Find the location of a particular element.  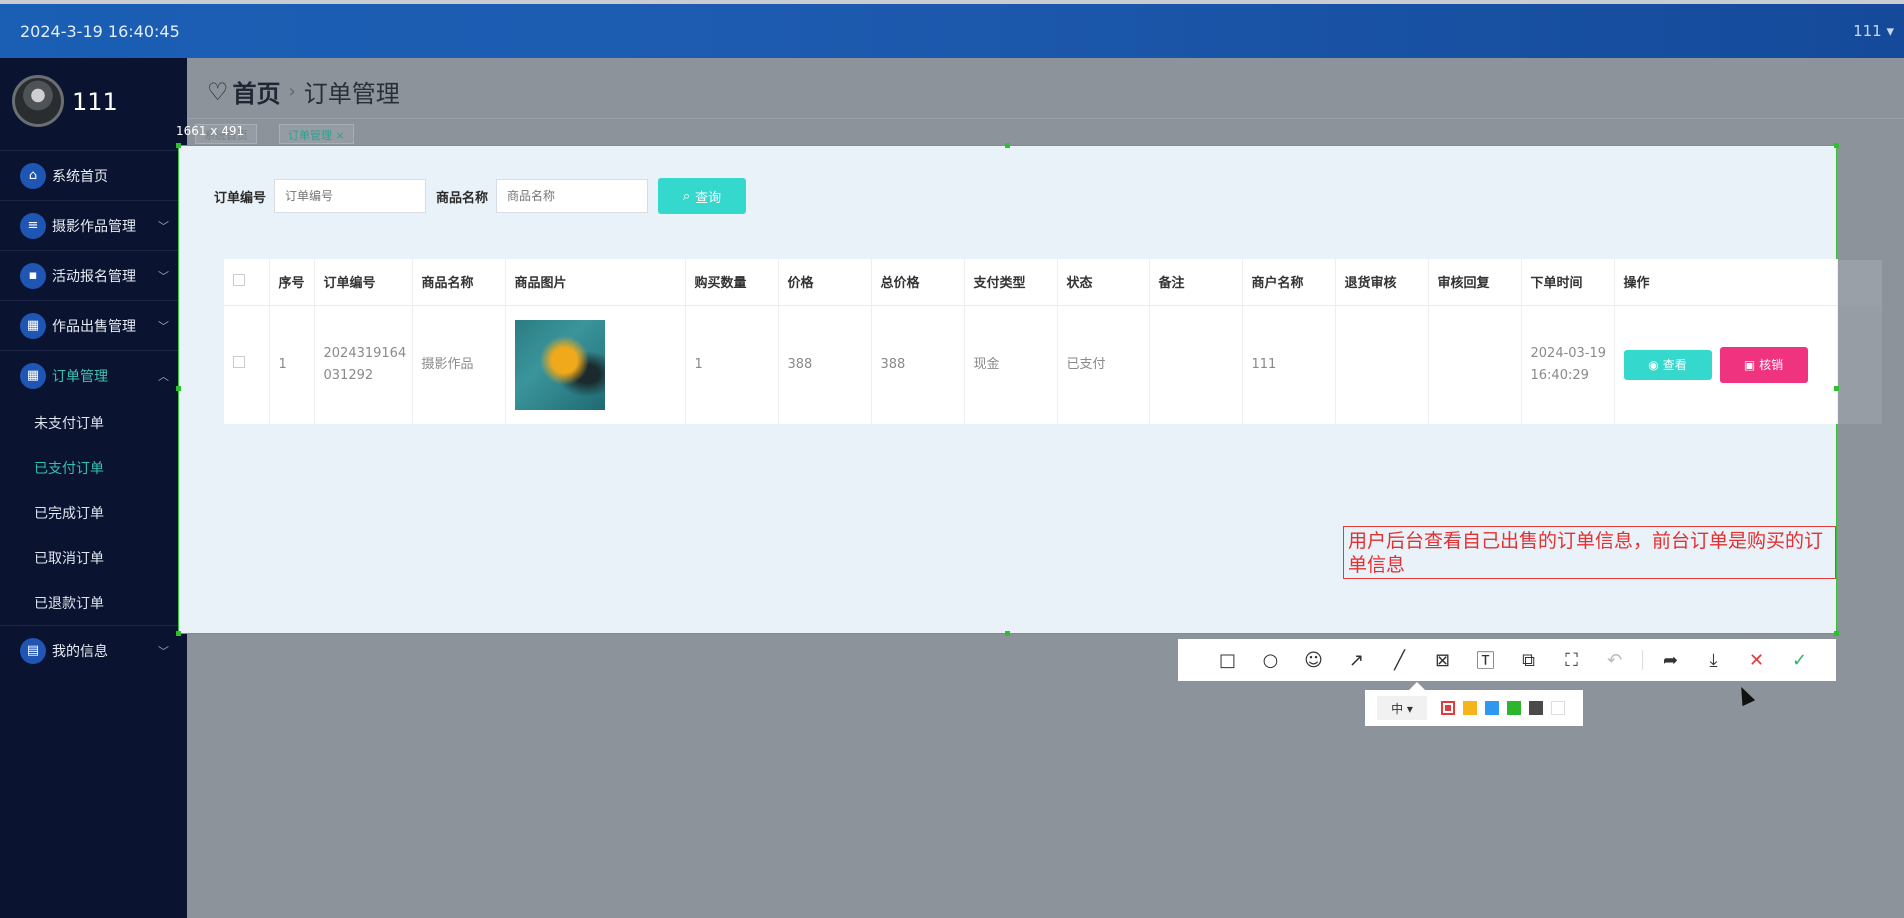

breadcrumb-current: 订单管理 is located at coordinates (351, 94).